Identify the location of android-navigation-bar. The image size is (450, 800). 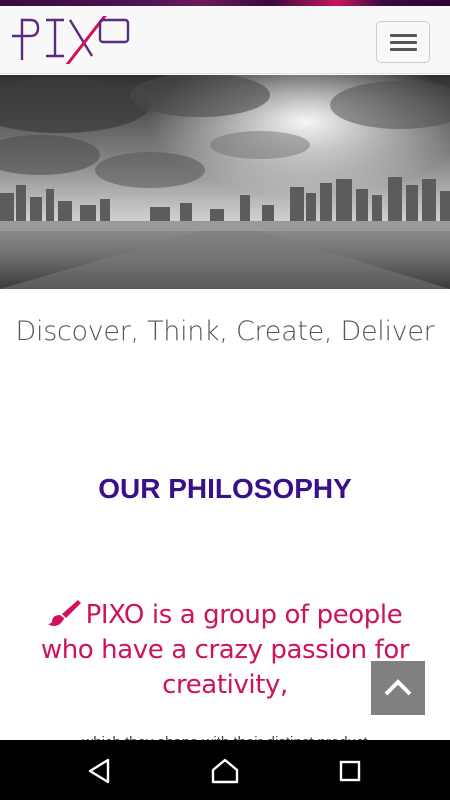
(225, 770).